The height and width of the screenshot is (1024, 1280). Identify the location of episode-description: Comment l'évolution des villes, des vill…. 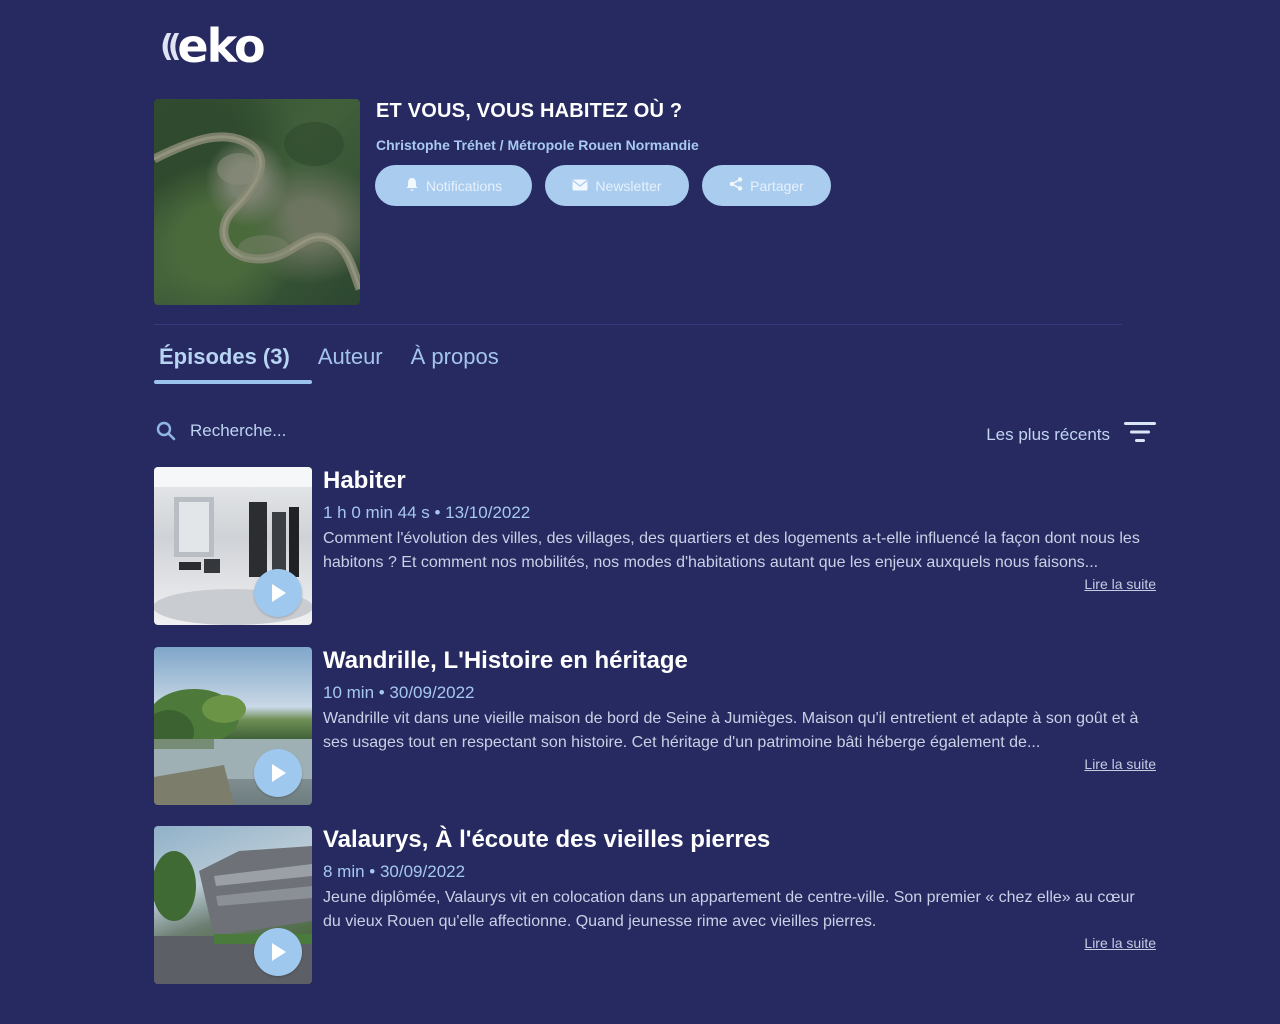
(731, 550).